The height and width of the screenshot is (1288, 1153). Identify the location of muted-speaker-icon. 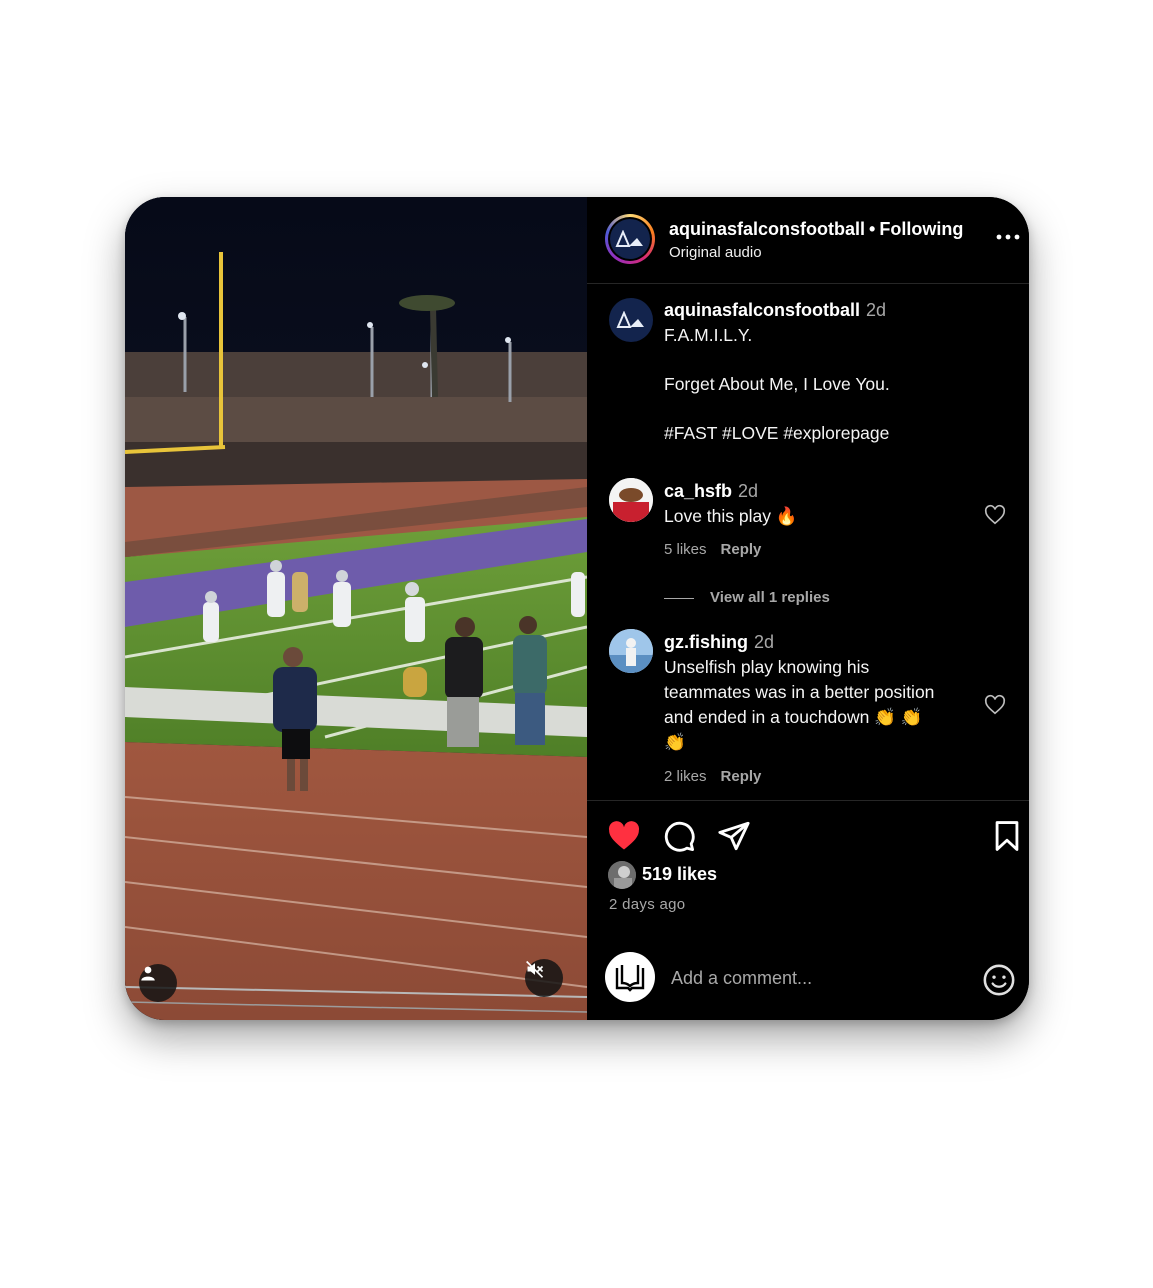
(535, 969).